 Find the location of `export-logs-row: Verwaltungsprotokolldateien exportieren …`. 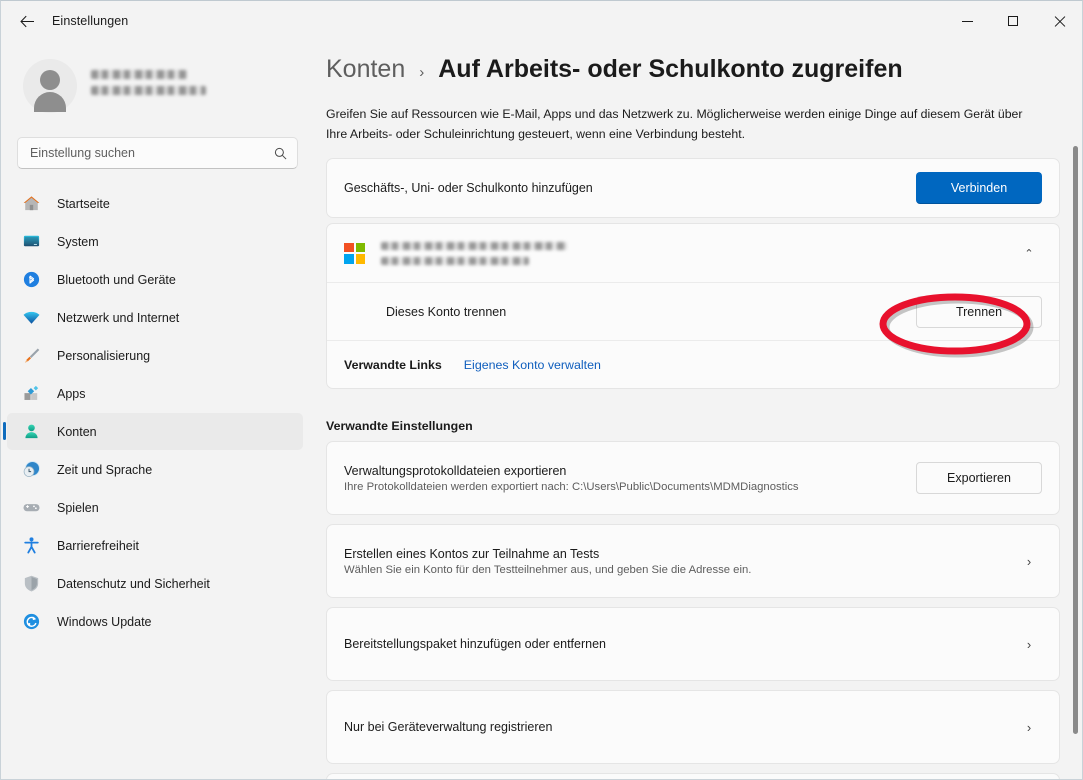

export-logs-row: Verwaltungsprotokolldateien exportieren … is located at coordinates (693, 478).